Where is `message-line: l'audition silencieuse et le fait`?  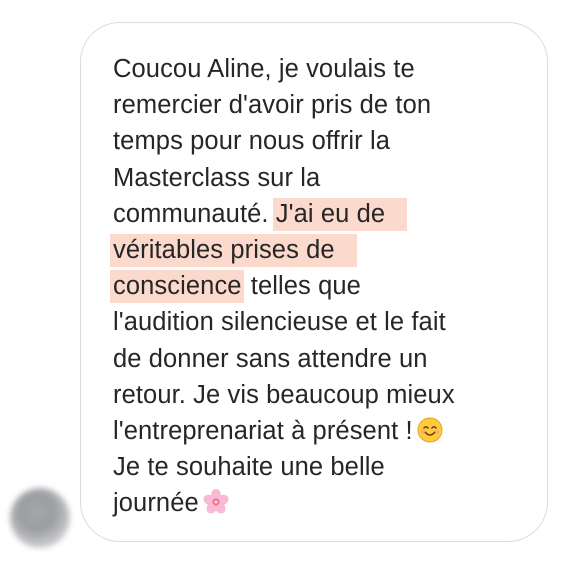 message-line: l'audition silencieuse et le fait is located at coordinates (323, 322).